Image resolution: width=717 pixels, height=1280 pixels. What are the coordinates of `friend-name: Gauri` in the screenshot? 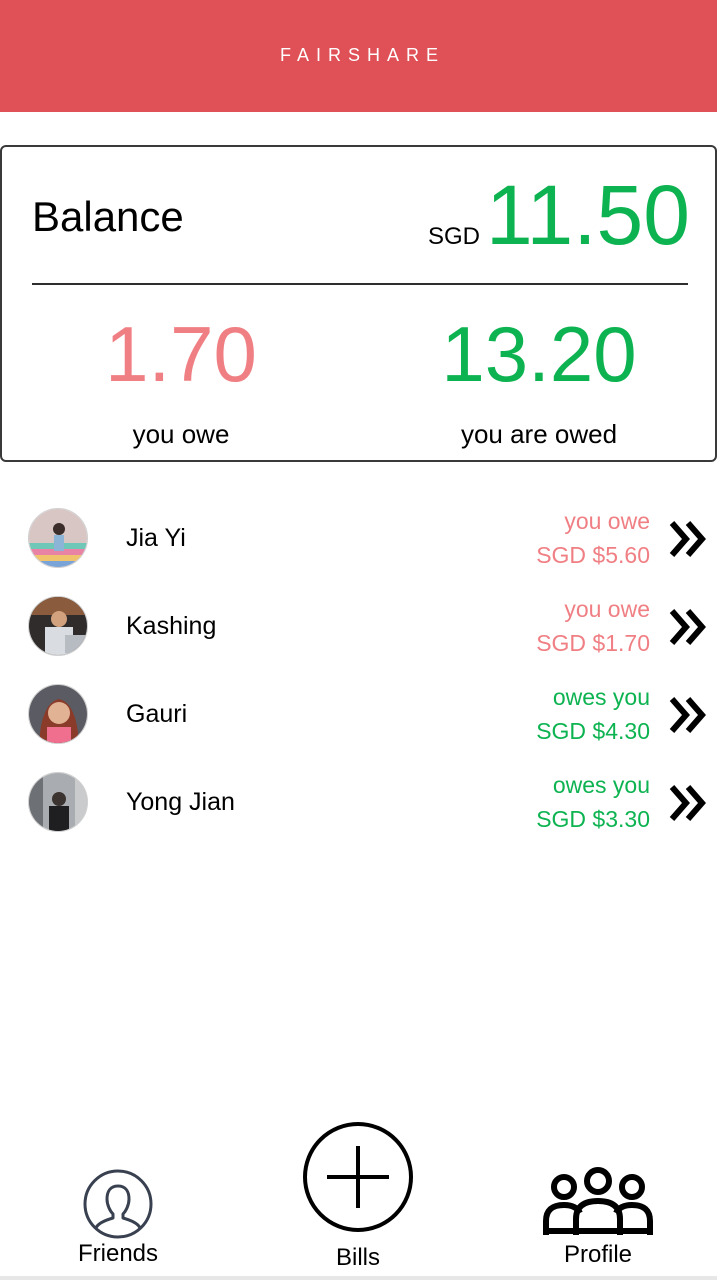 It's located at (157, 714).